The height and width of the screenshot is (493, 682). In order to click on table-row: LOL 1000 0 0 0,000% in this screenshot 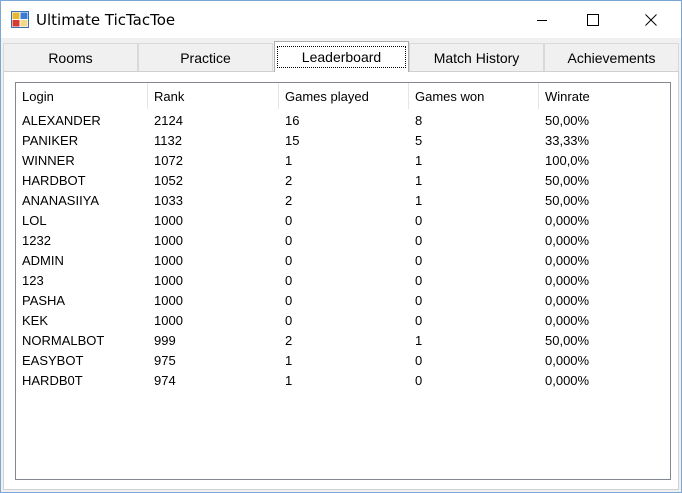, I will do `click(343, 220)`.